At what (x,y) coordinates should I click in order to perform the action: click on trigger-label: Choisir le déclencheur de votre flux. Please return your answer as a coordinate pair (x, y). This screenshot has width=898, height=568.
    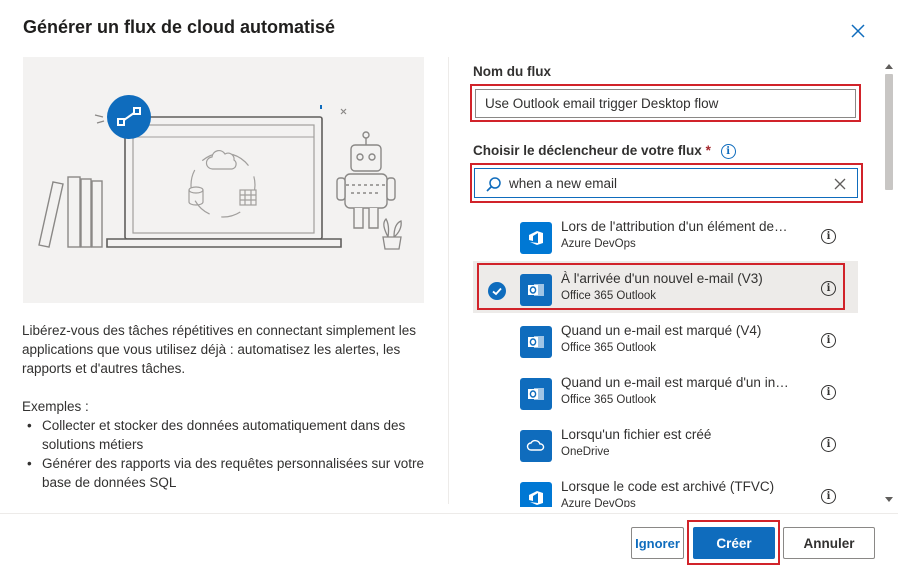
    Looking at the image, I should click on (587, 150).